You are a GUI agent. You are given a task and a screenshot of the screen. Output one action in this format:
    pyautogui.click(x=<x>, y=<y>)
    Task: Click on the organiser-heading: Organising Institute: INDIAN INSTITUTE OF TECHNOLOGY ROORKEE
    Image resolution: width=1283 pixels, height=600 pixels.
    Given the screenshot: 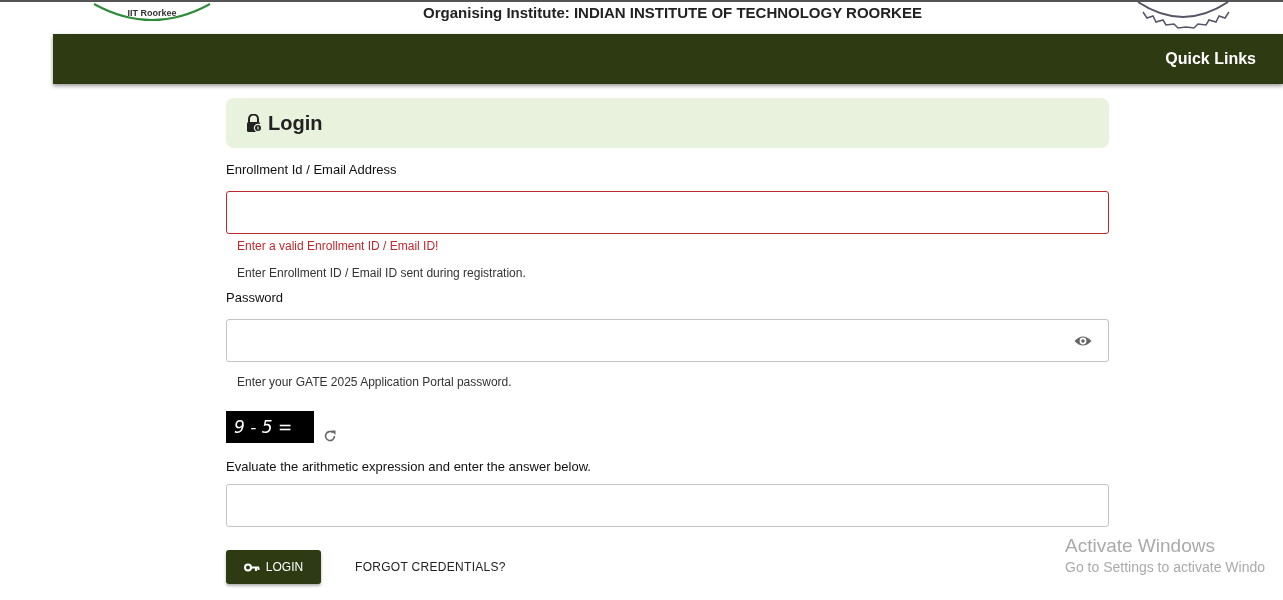 What is the action you would take?
    pyautogui.click(x=672, y=12)
    